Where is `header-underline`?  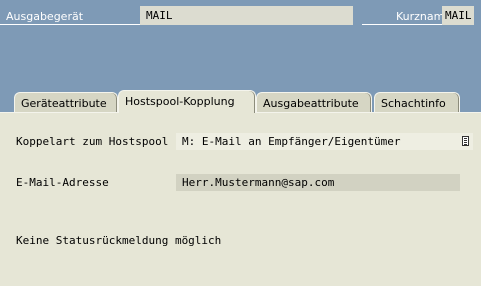
header-underline is located at coordinates (70, 24).